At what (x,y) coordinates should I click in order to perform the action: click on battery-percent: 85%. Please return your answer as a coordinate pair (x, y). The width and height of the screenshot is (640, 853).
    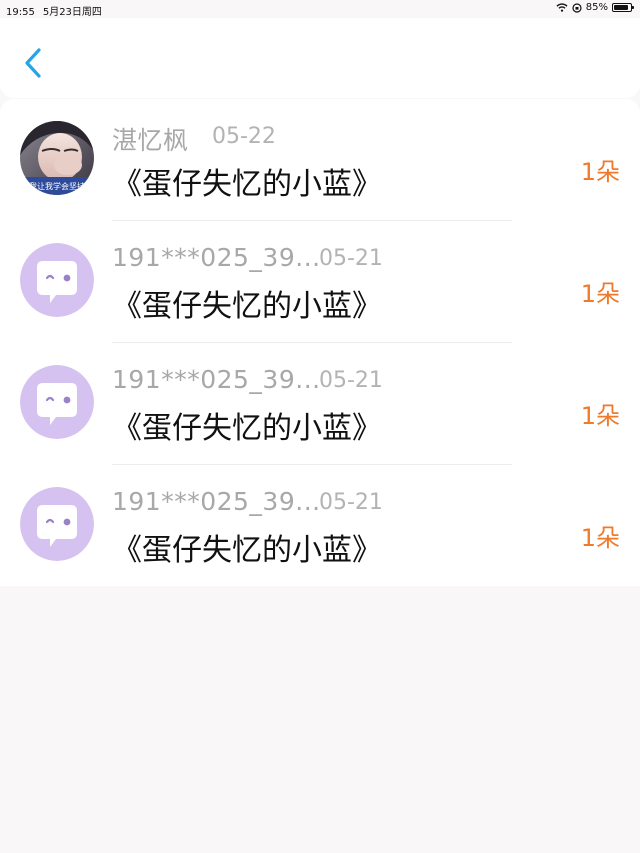
    Looking at the image, I should click on (596, 7).